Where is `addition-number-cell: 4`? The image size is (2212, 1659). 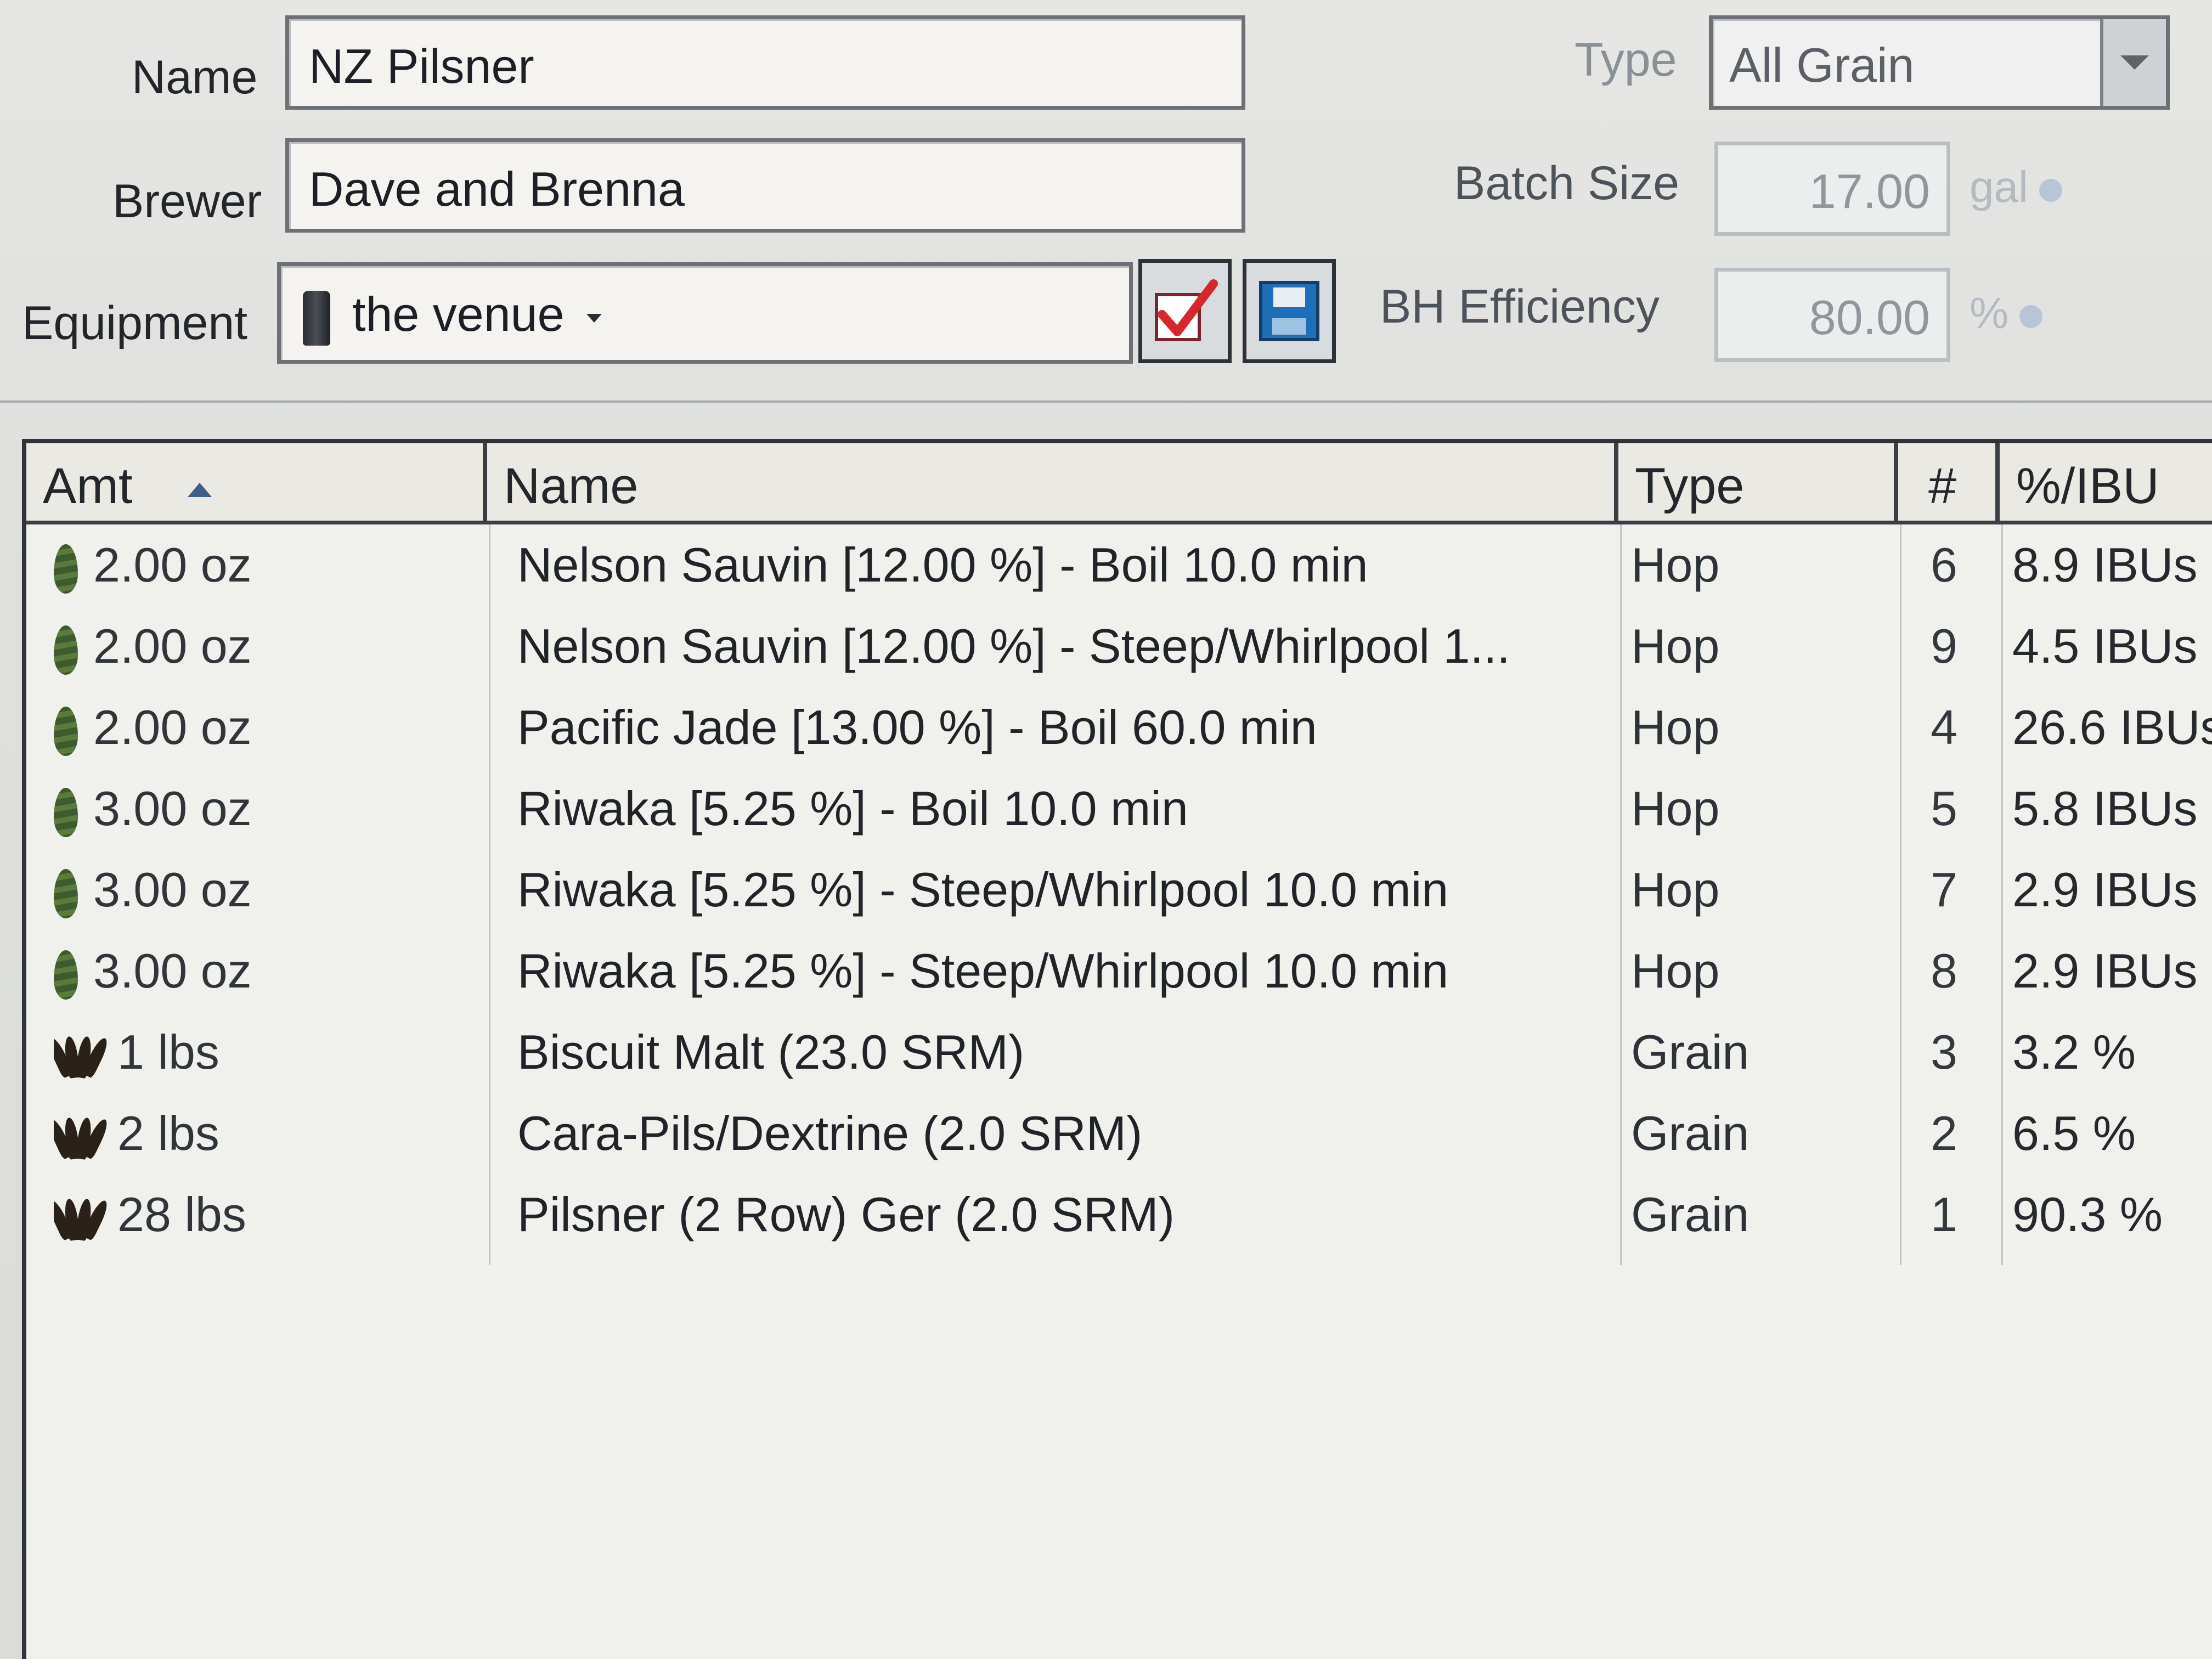
addition-number-cell: 4 is located at coordinates (1944, 727).